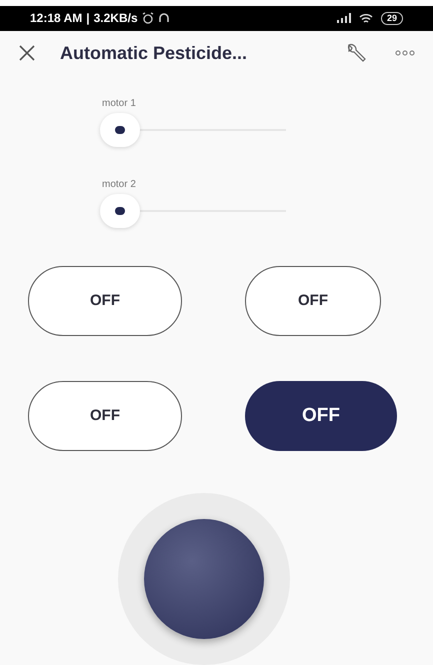 This screenshot has height=665, width=433. Describe the element at coordinates (119, 185) in the screenshot. I see `slider-label: motor 2` at that location.